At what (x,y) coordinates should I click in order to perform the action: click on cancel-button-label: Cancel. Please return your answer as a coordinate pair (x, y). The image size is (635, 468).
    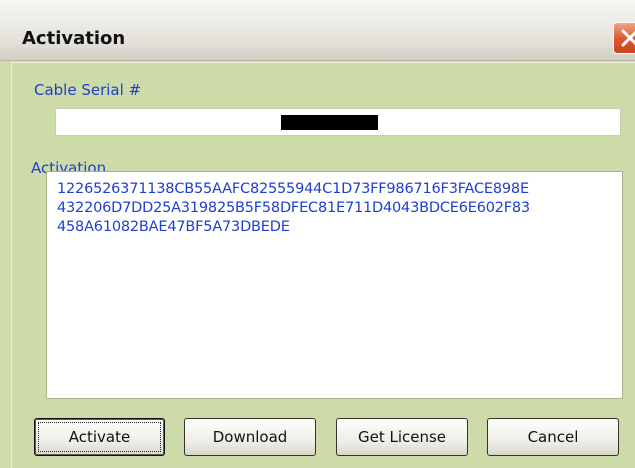
    Looking at the image, I should click on (553, 437).